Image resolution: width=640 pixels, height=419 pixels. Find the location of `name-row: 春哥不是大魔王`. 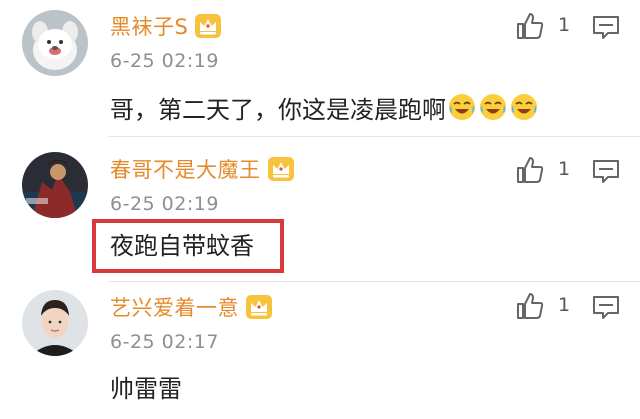

name-row: 春哥不是大魔王 is located at coordinates (202, 169).